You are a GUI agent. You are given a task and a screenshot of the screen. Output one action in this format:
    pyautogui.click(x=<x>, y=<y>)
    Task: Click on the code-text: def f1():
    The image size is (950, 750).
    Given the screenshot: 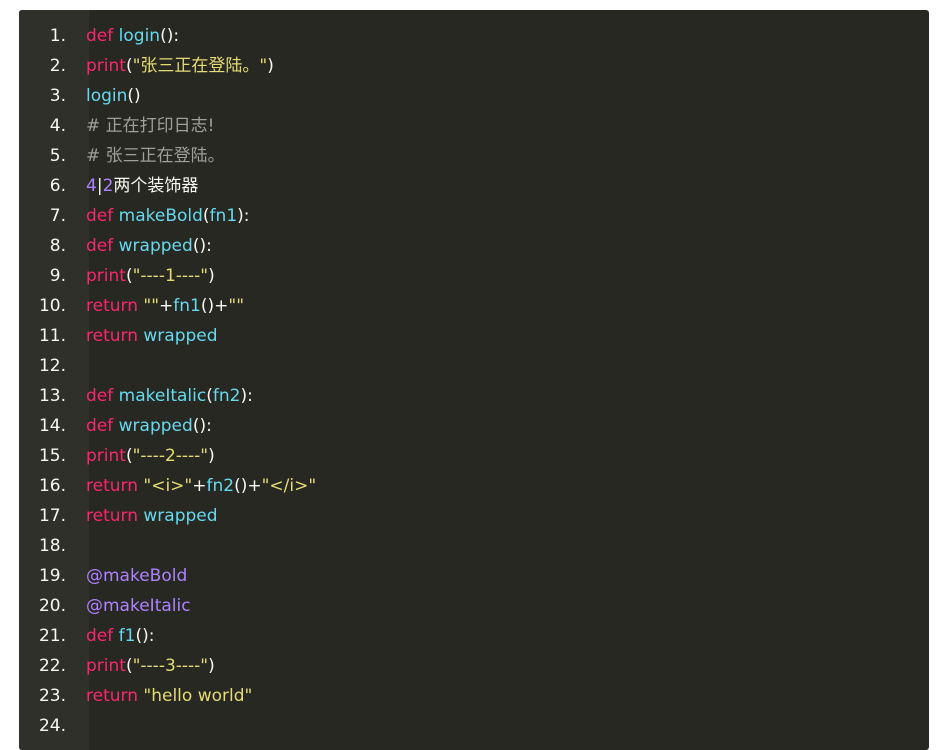 What is the action you would take?
    pyautogui.click(x=120, y=636)
    